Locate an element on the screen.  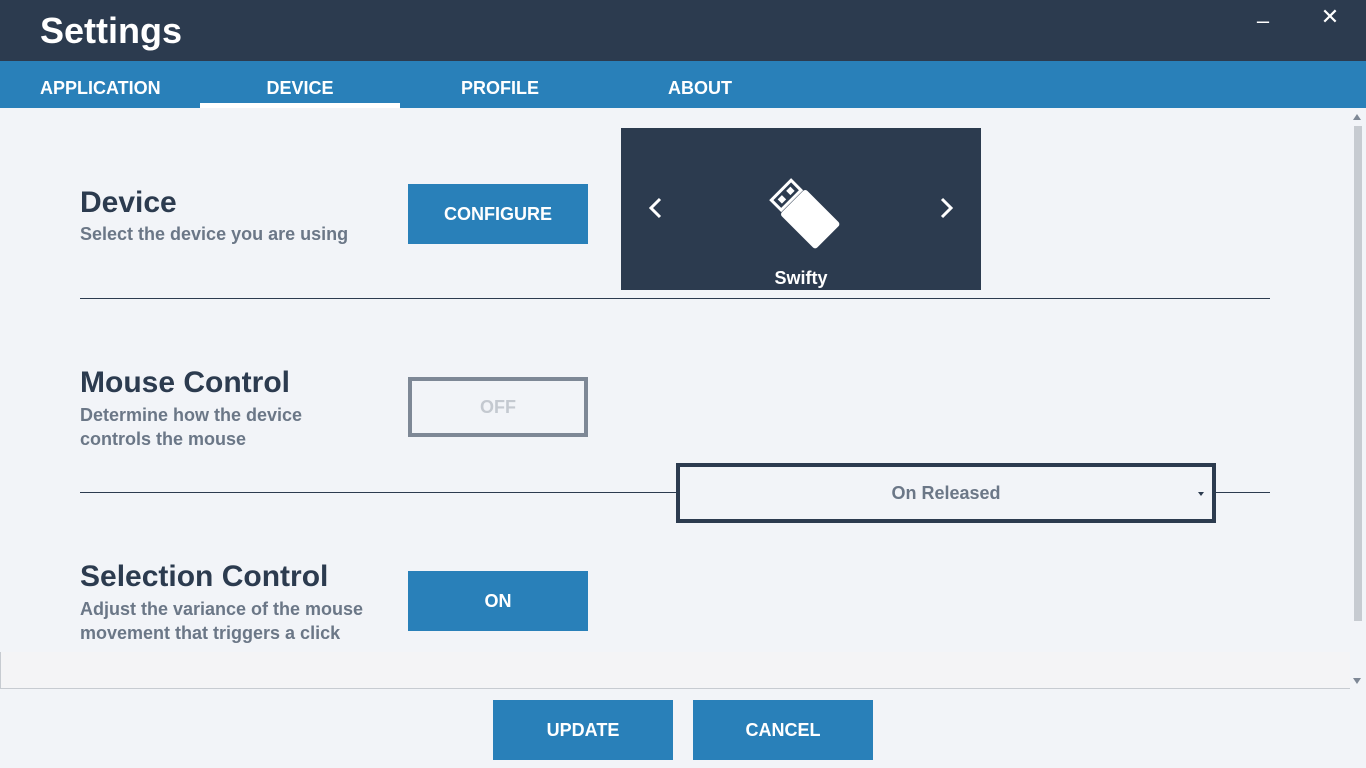
cancel-button: CANCEL is located at coordinates (783, 730).